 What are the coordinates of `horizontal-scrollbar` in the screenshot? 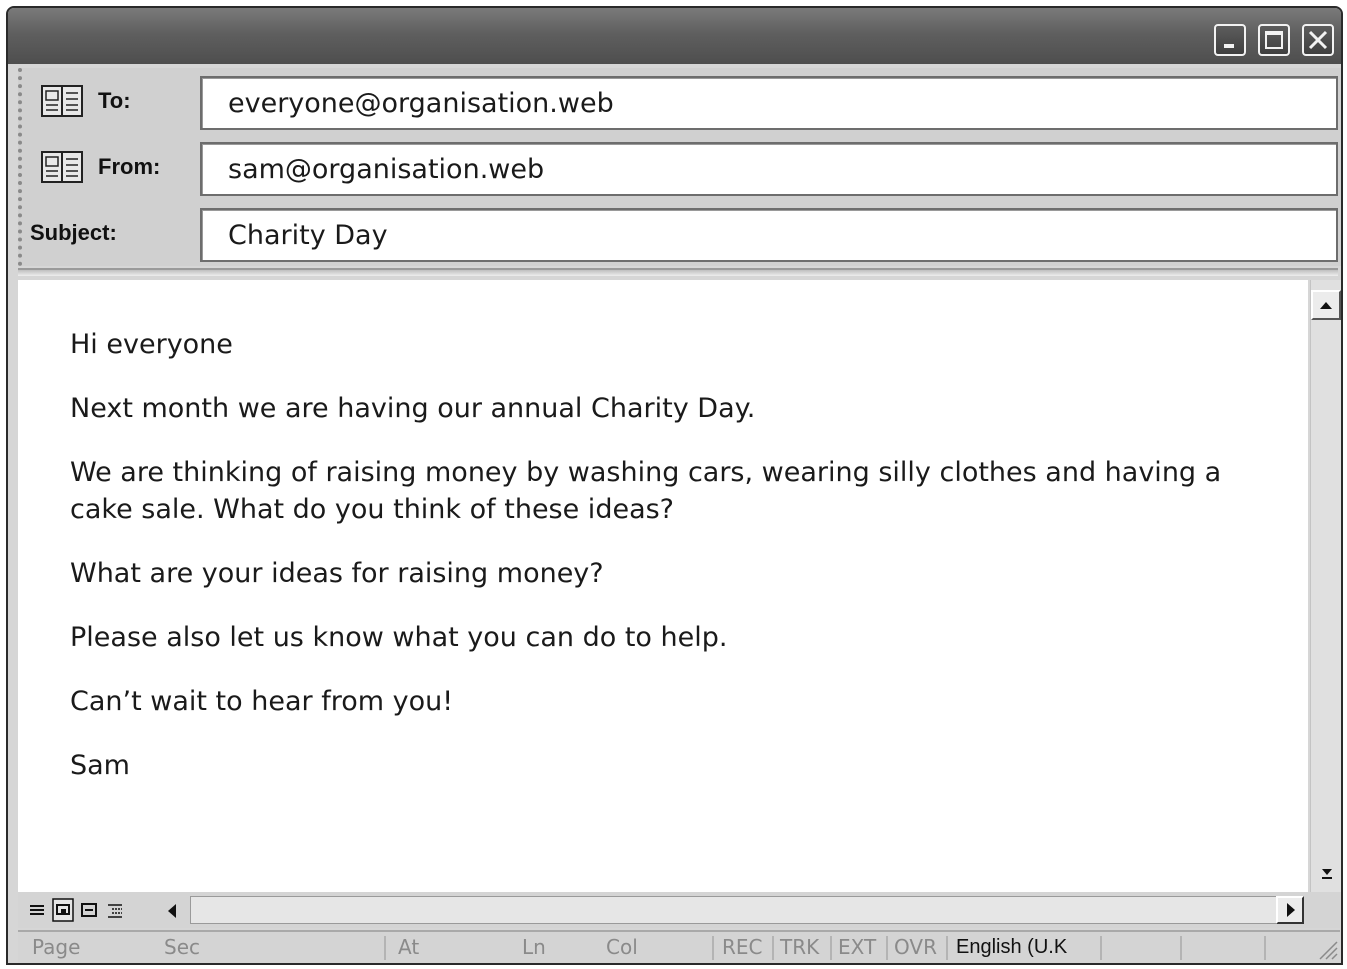 It's located at (745, 910).